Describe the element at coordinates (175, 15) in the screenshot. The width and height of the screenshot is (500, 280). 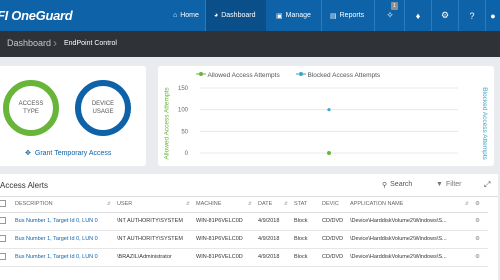
I see `home-icon: ⌂` at that location.